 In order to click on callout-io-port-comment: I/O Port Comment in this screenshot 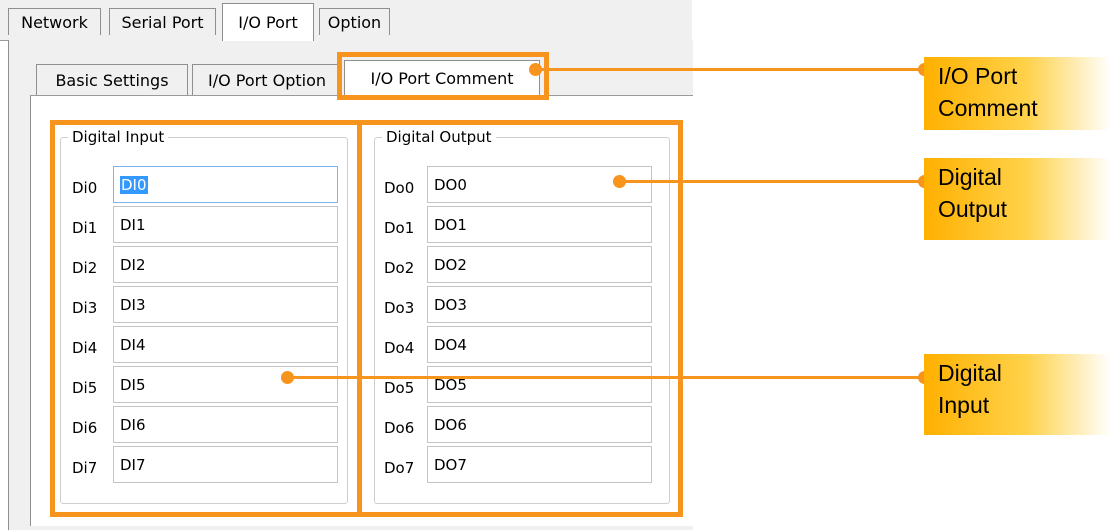, I will do `click(1017, 93)`.